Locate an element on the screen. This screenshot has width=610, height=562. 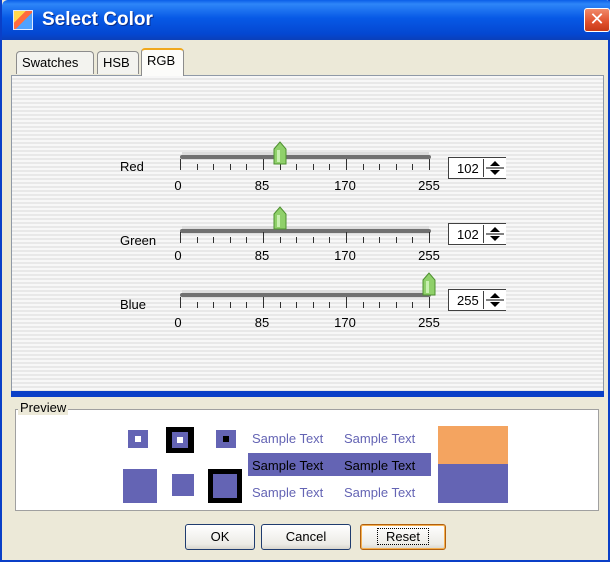
blue-tick-85: 85 is located at coordinates (262, 322).